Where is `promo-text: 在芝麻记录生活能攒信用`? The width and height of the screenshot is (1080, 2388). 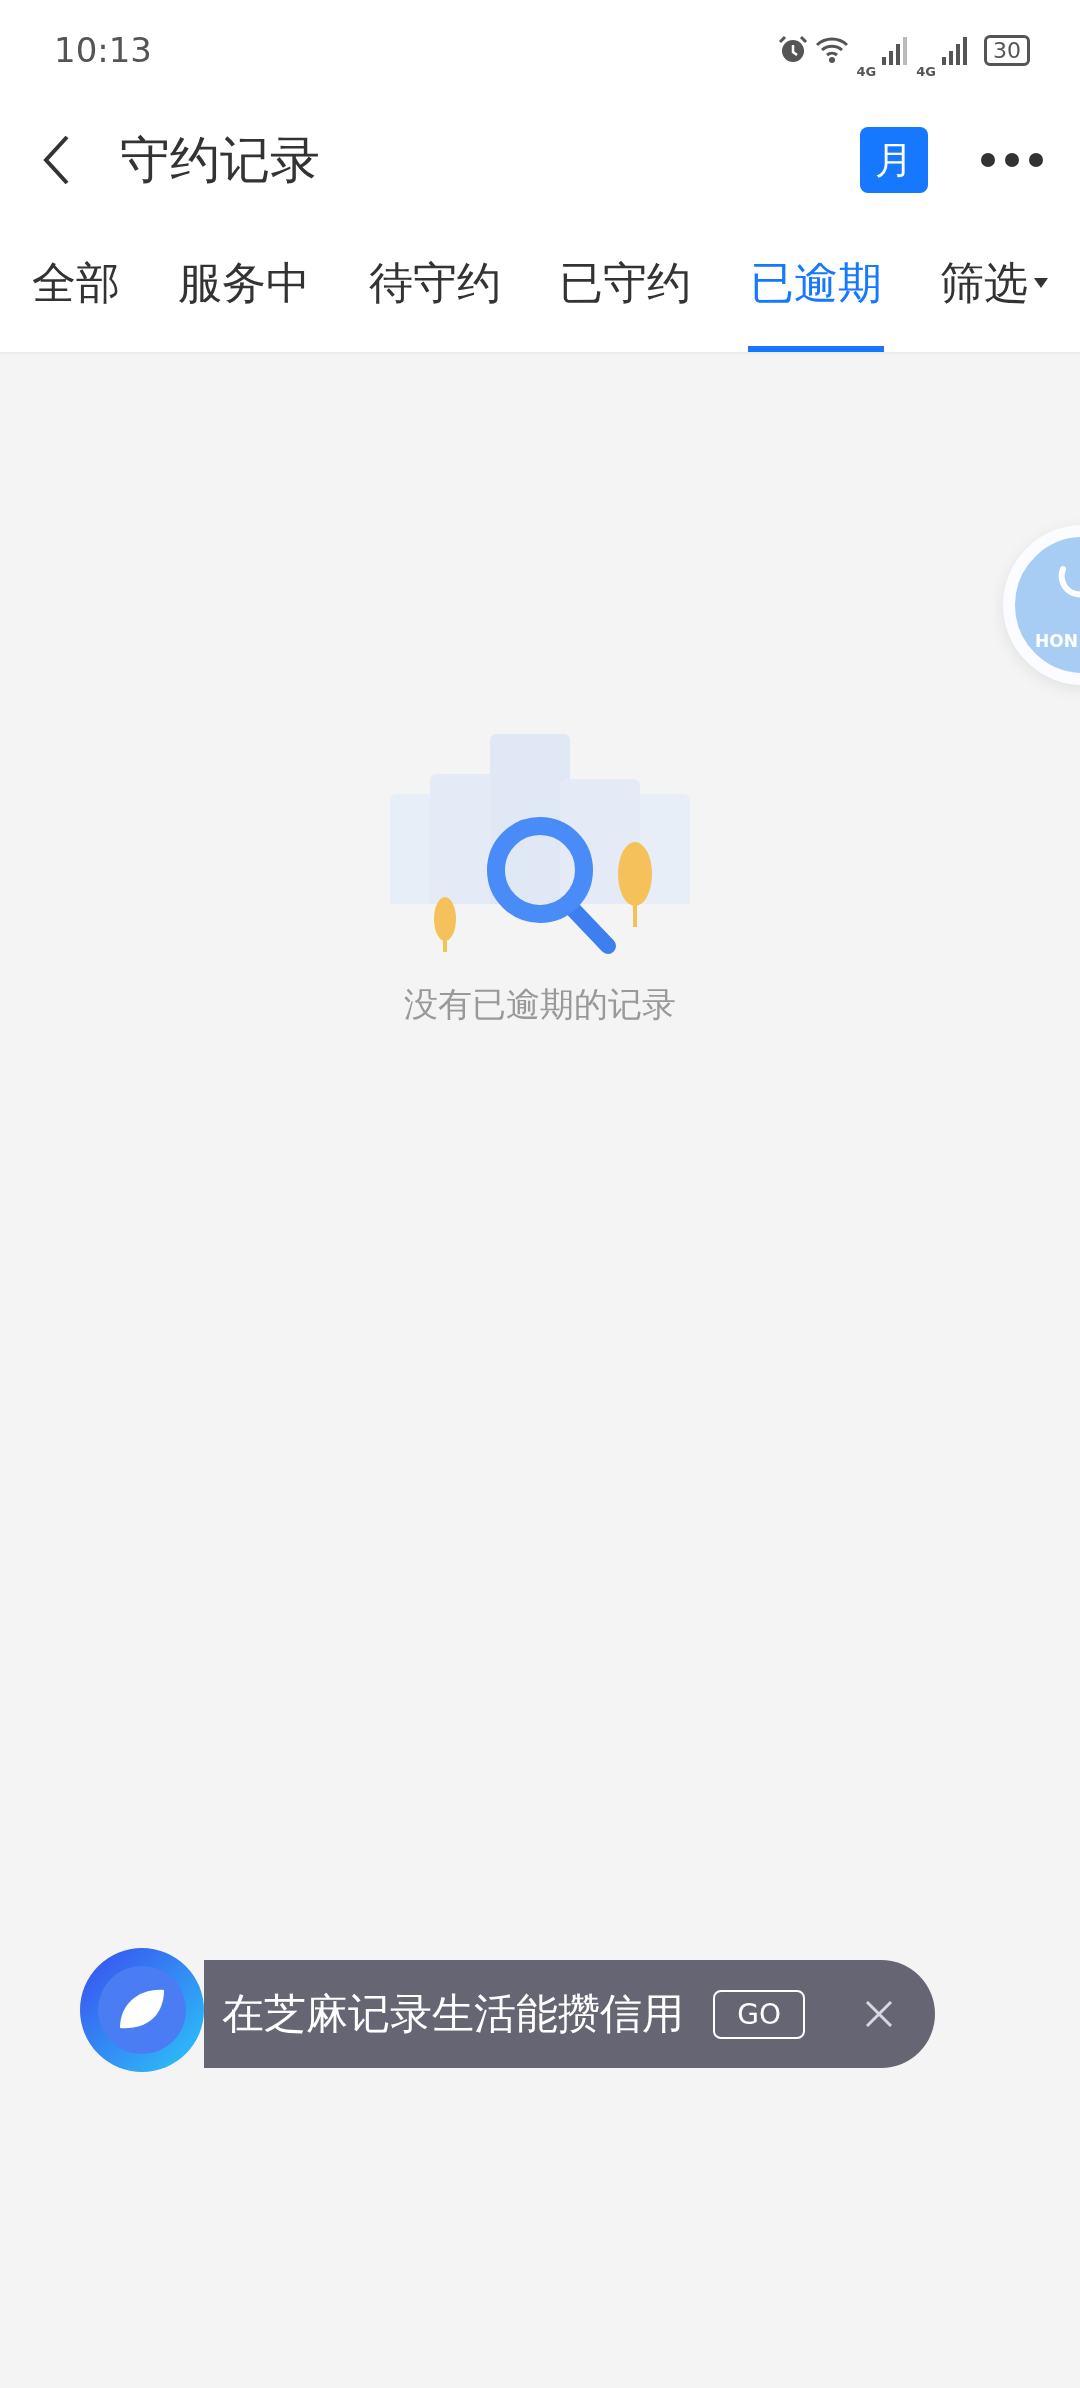 promo-text: 在芝麻记录生活能攒信用 is located at coordinates (453, 2014).